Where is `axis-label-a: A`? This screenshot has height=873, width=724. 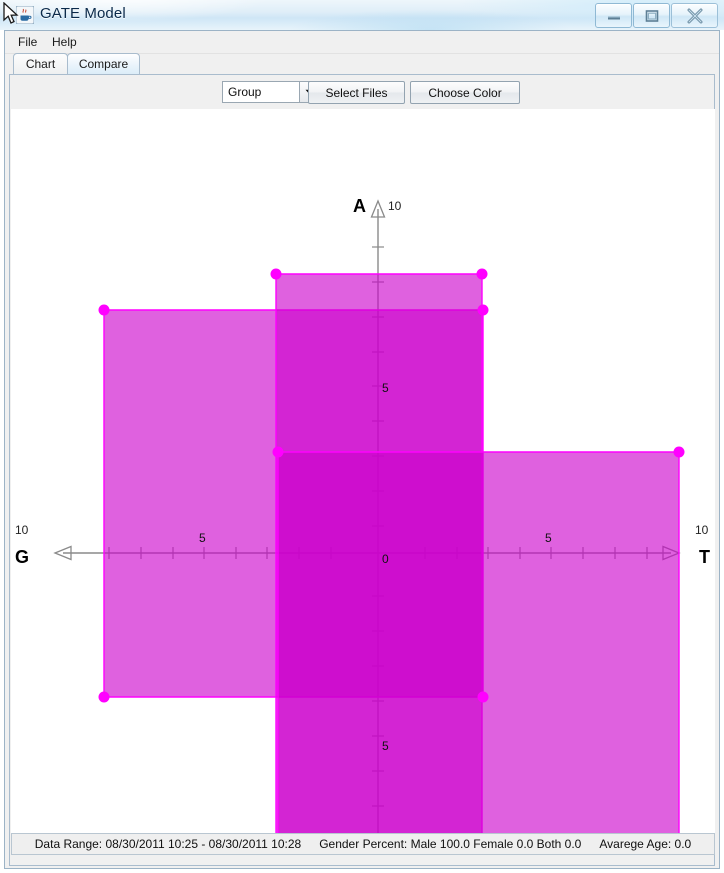
axis-label-a: A is located at coordinates (359, 206).